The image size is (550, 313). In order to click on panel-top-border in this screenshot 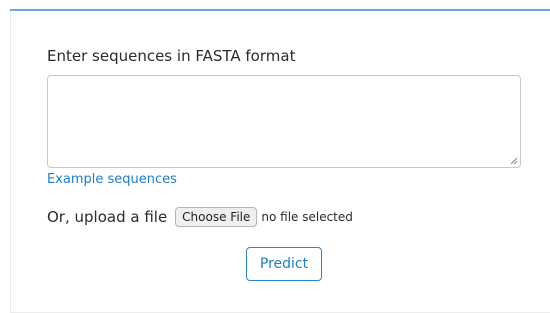, I will do `click(280, 10)`.